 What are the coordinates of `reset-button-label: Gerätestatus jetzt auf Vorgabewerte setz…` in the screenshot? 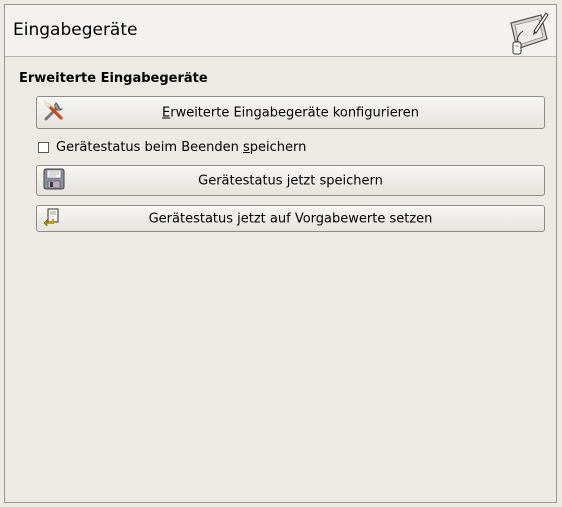 It's located at (290, 218).